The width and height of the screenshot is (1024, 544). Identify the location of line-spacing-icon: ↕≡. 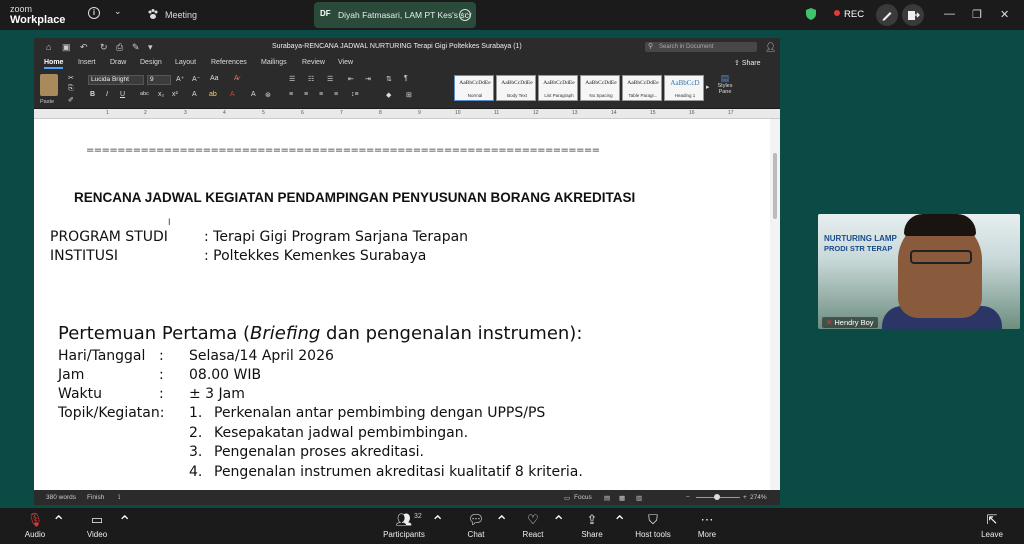
(355, 94).